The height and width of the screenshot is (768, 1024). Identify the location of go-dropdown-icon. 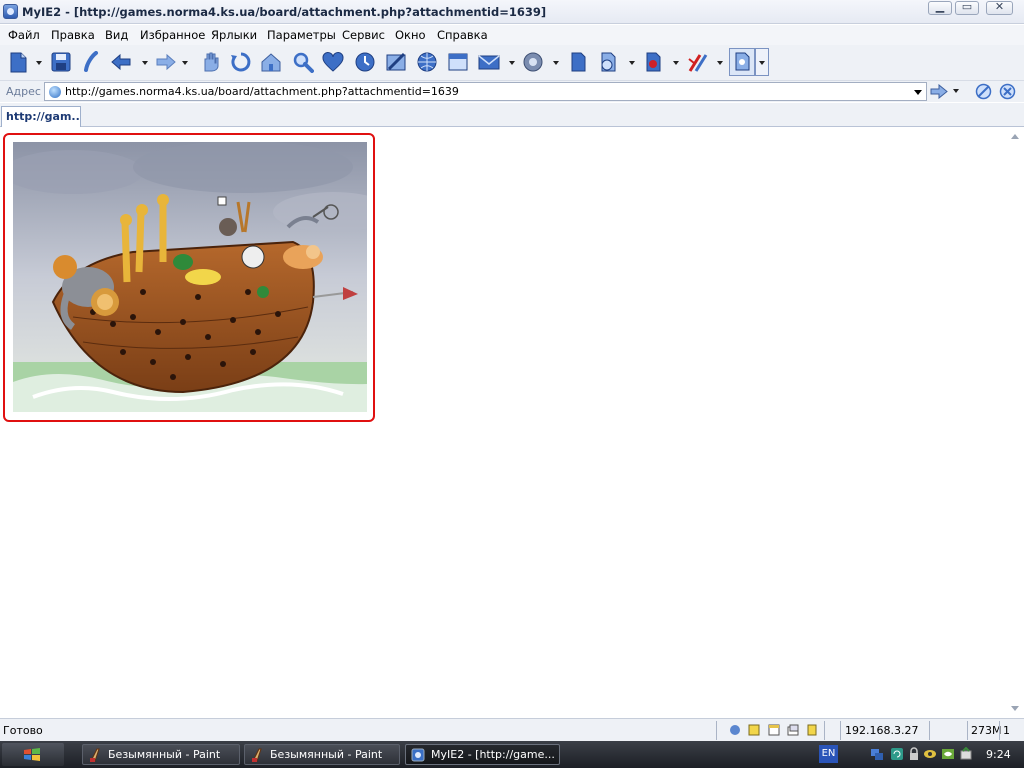
(956, 91).